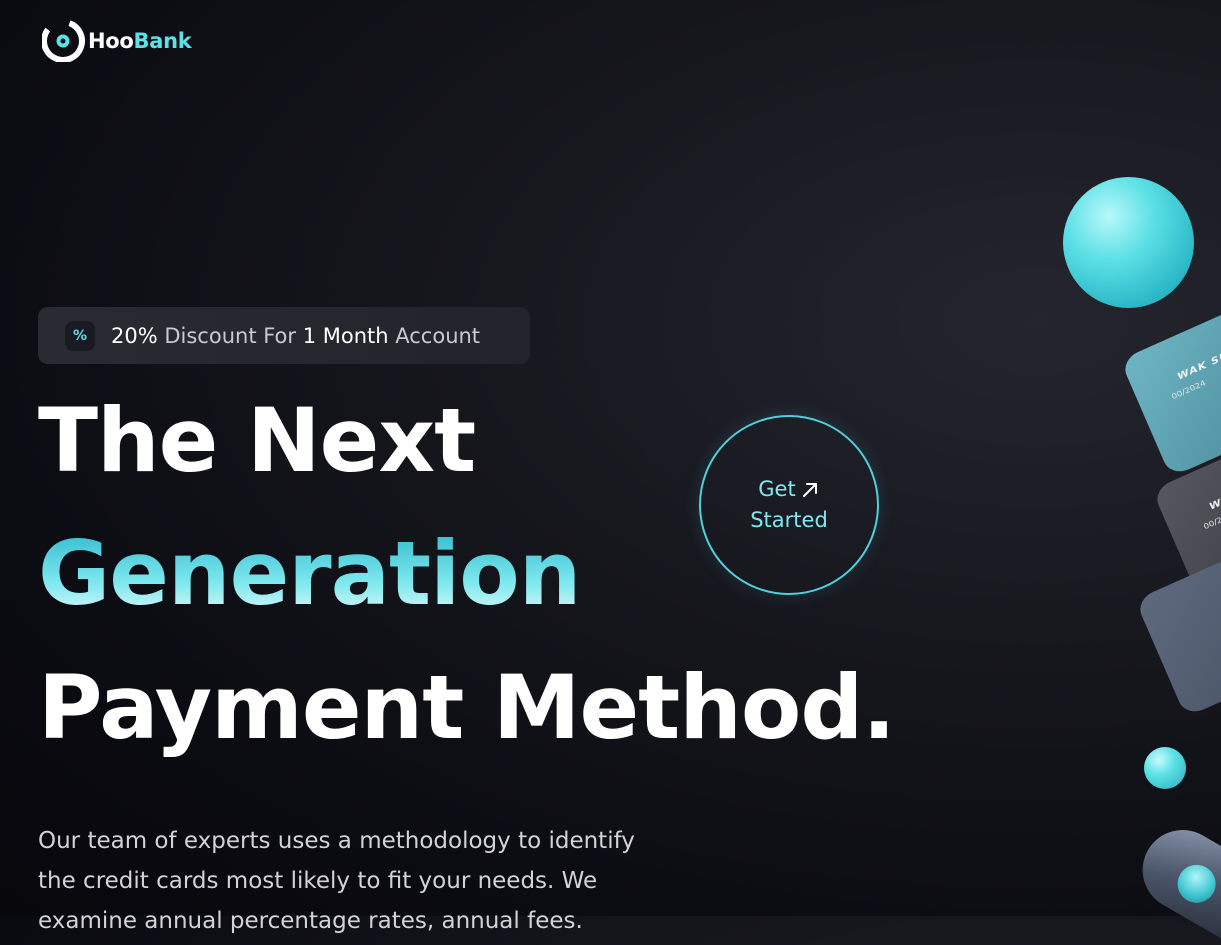  Describe the element at coordinates (257, 440) in the screenshot. I see `hero-heading-line1: The Next` at that location.